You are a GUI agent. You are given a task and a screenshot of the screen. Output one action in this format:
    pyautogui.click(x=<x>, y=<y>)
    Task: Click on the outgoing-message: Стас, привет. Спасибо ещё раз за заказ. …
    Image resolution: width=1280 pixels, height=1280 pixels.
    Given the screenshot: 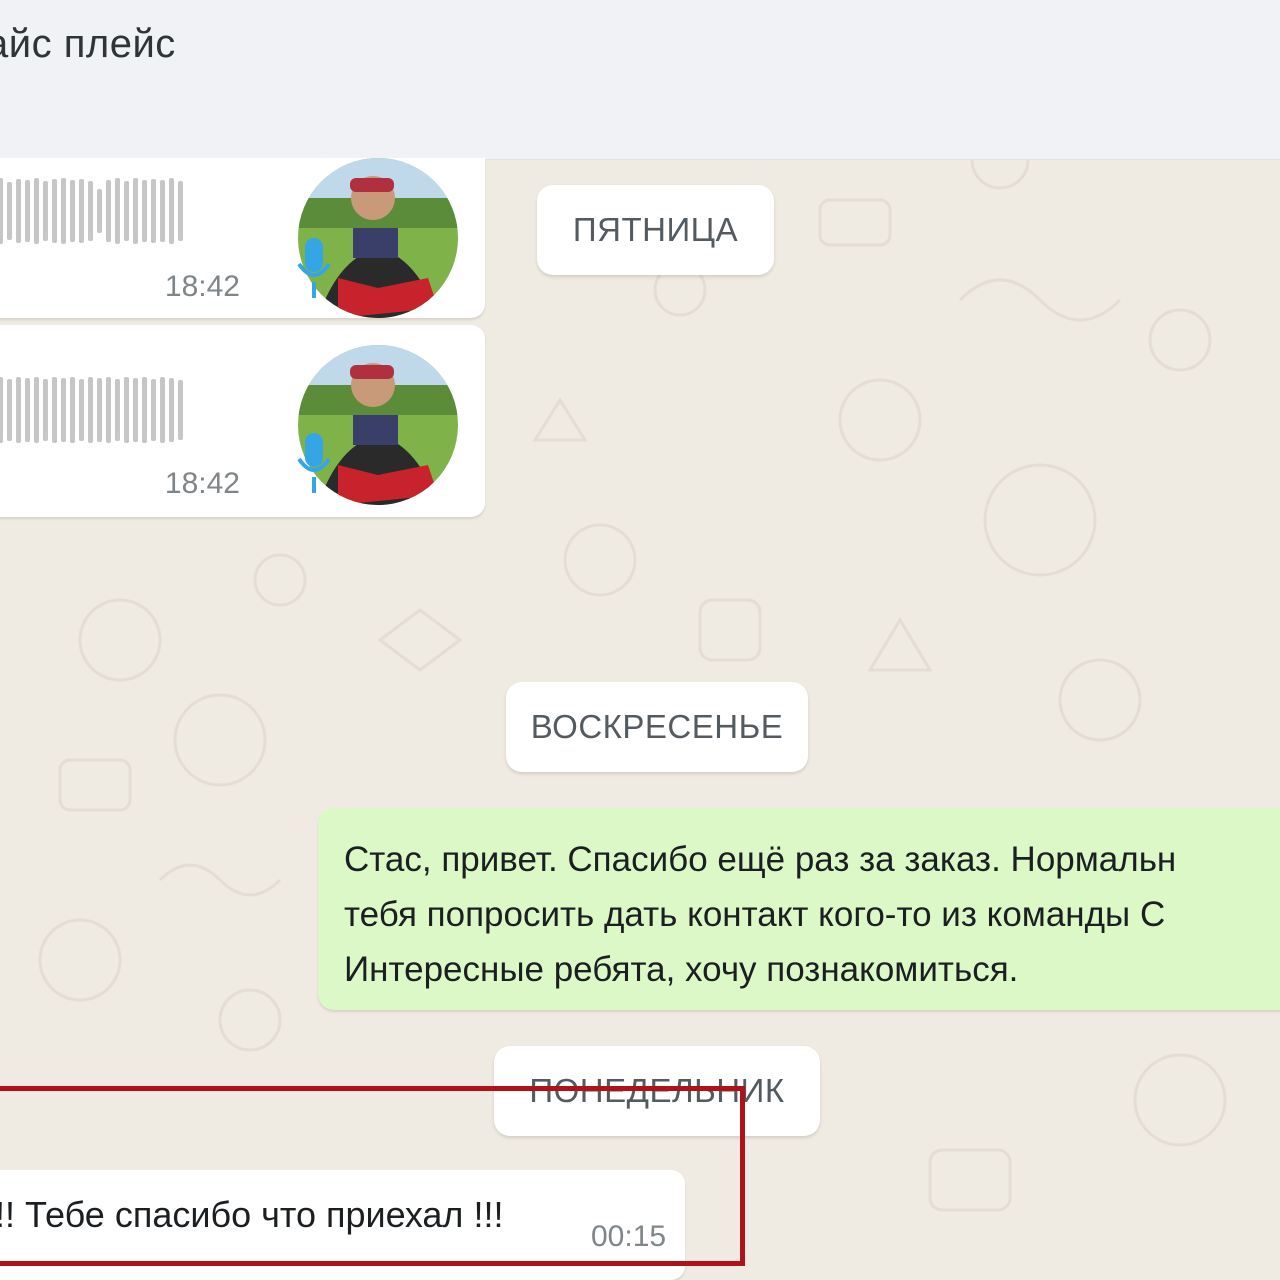 What is the action you would take?
    pyautogui.click(x=799, y=909)
    